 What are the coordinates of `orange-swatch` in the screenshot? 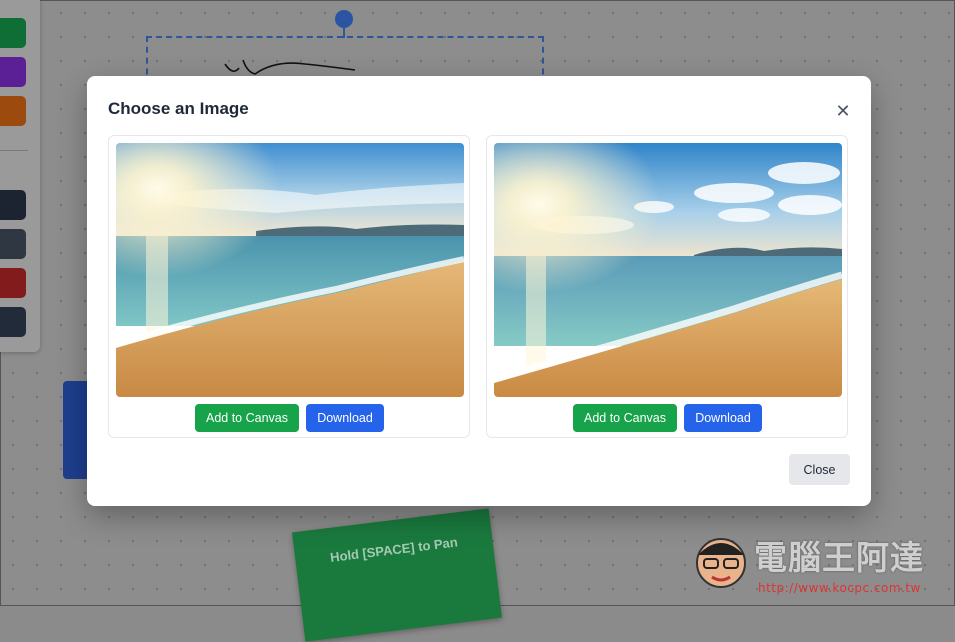 It's located at (13, 111).